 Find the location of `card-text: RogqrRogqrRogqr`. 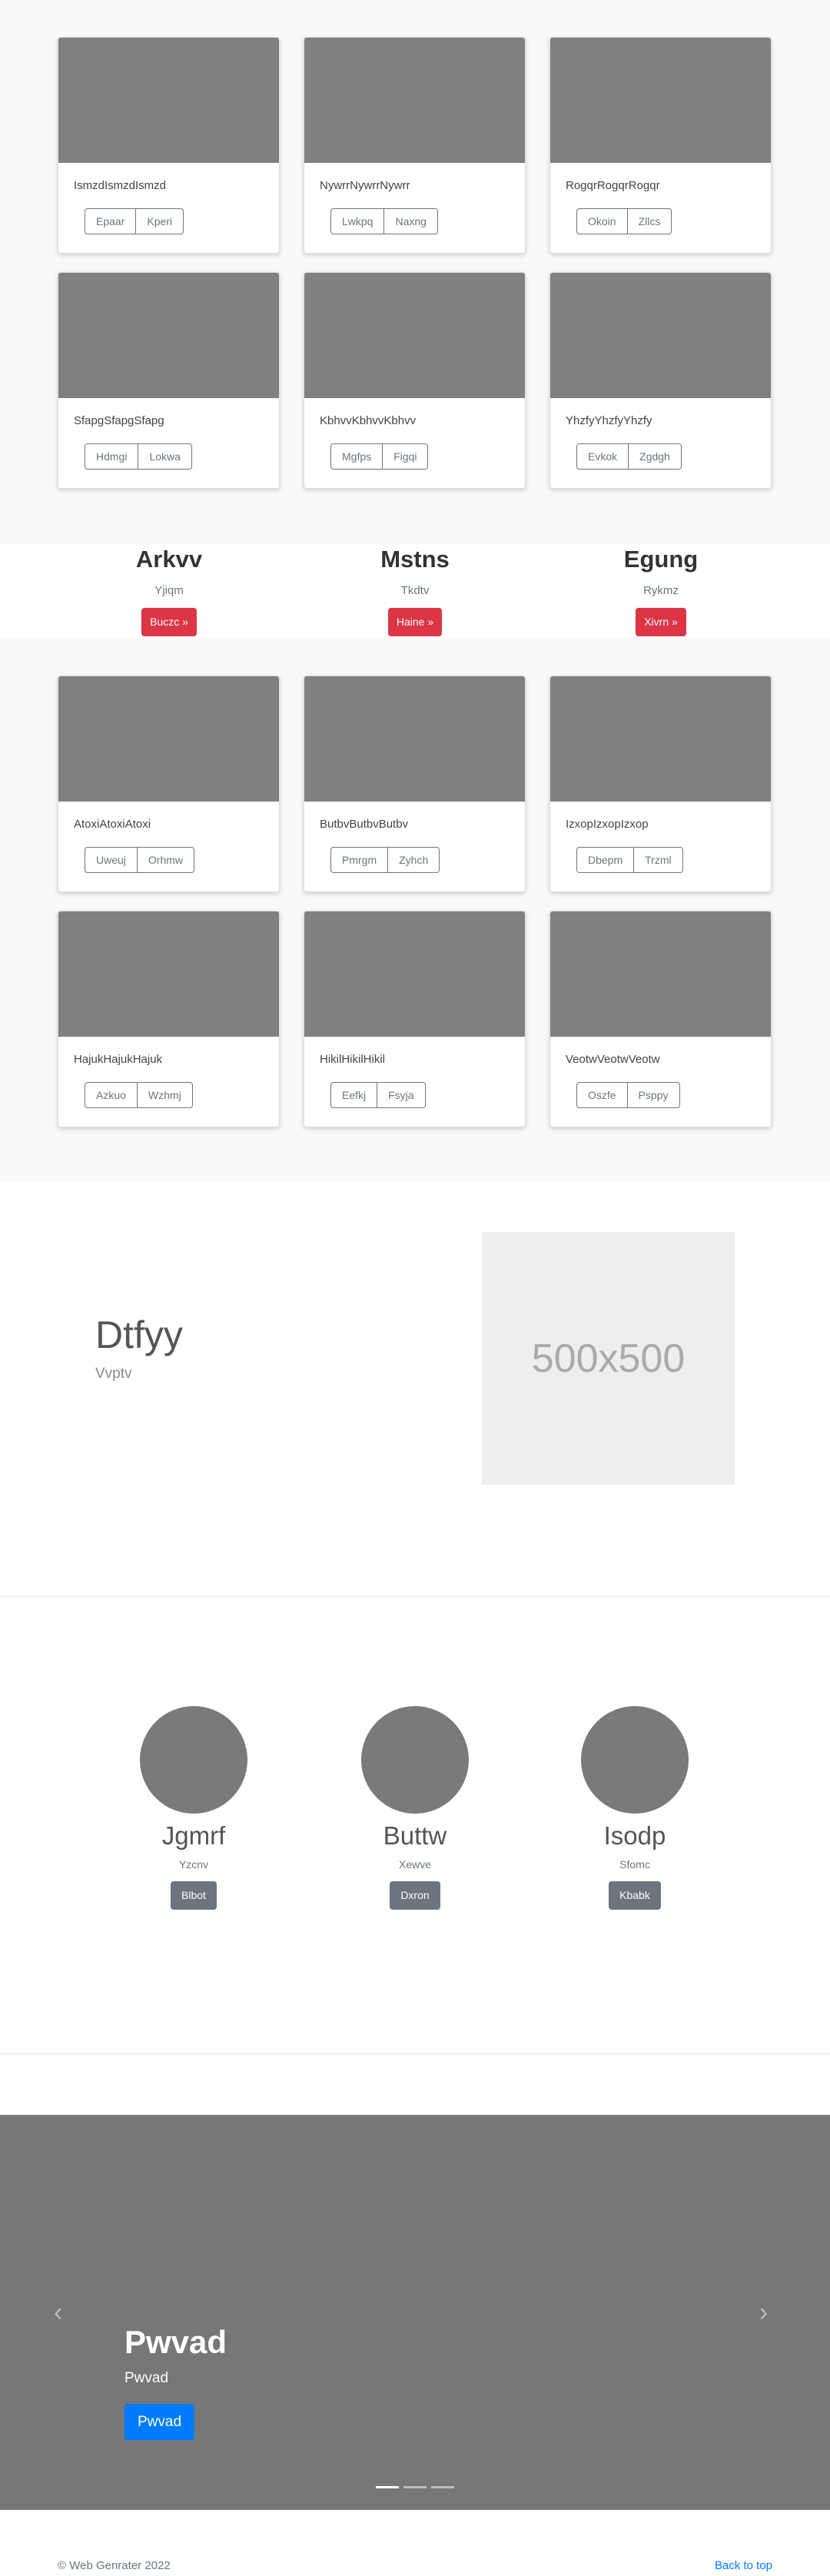

card-text: RogqrRogqrRogqr is located at coordinates (613, 185).